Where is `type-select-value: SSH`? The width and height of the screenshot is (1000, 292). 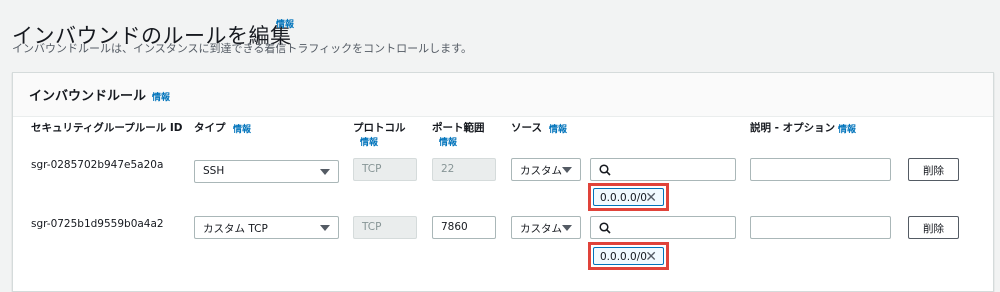
type-select-value: SSH is located at coordinates (214, 171).